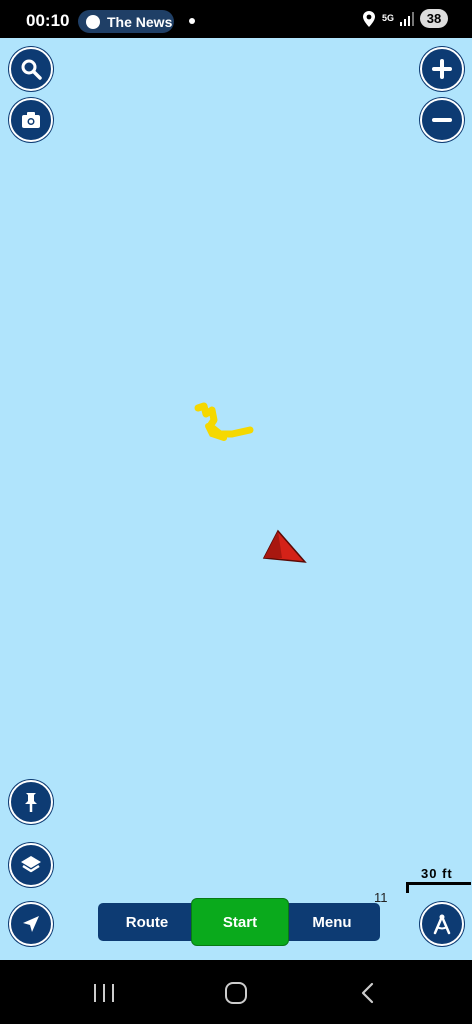 This screenshot has width=472, height=1024. I want to click on signal-icon, so click(407, 18).